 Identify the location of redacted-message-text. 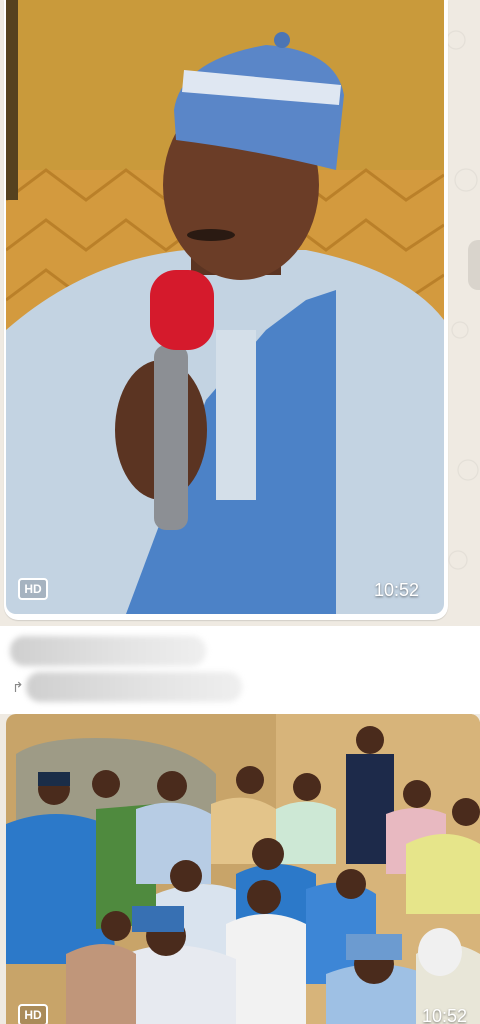
(134, 687).